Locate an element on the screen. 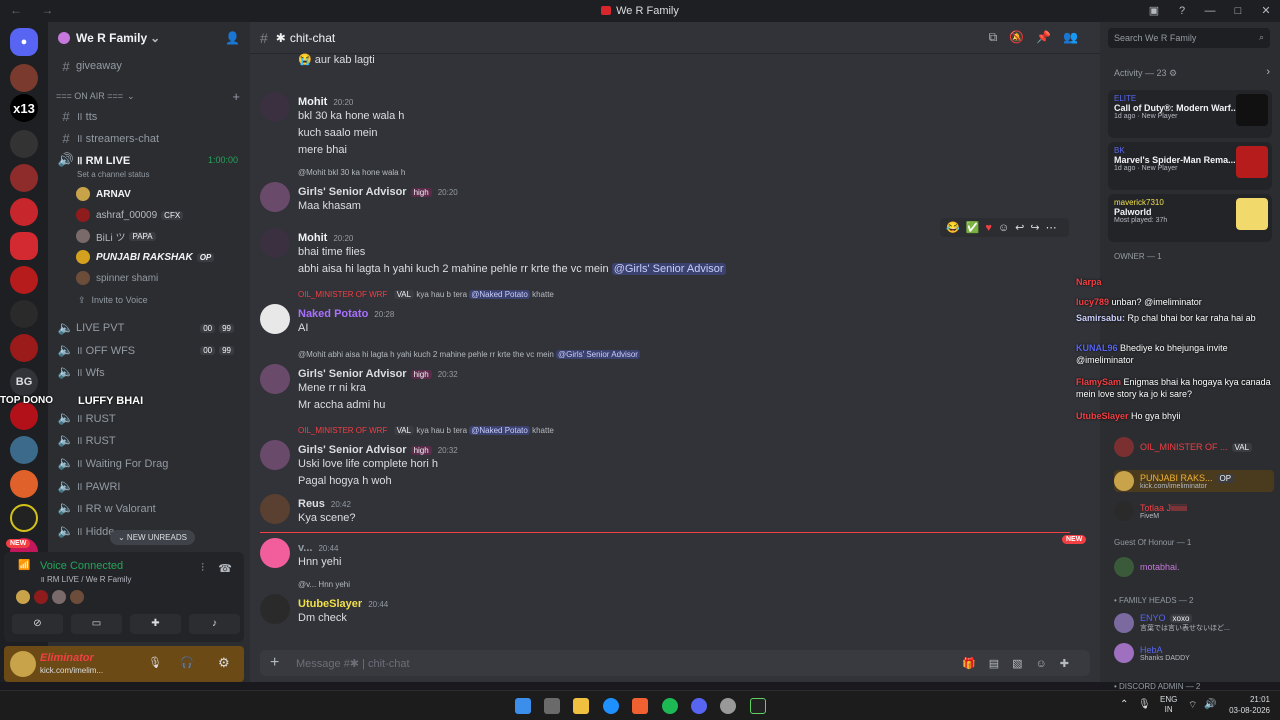 The height and width of the screenshot is (720, 1280). disconnect-icon: ☎ is located at coordinates (225, 568).